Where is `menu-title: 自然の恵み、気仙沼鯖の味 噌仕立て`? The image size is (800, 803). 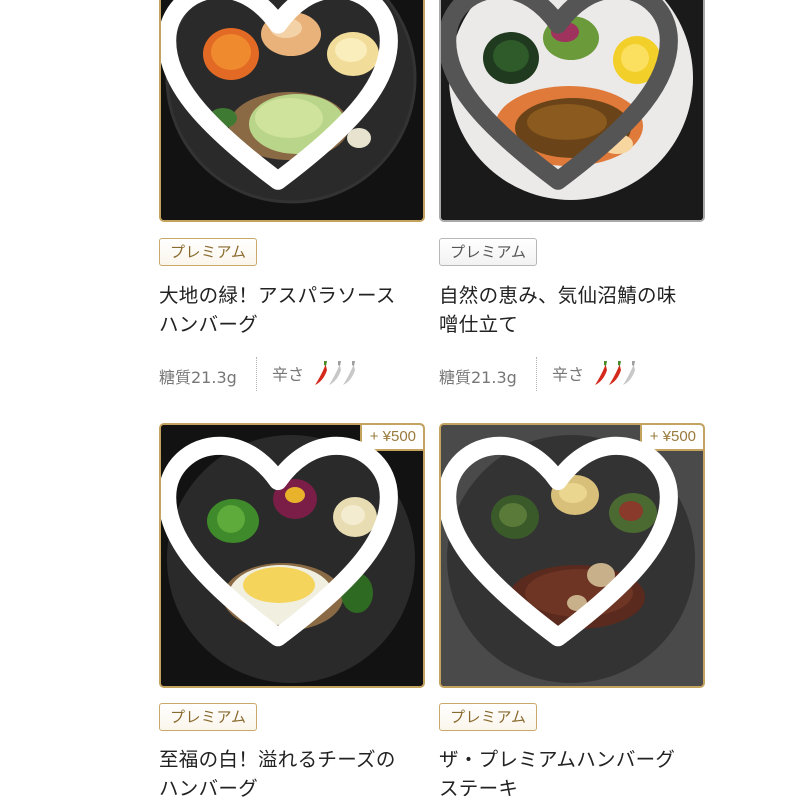 menu-title: 自然の恵み、気仙沼鯖の味 噌仕立て is located at coordinates (574, 310).